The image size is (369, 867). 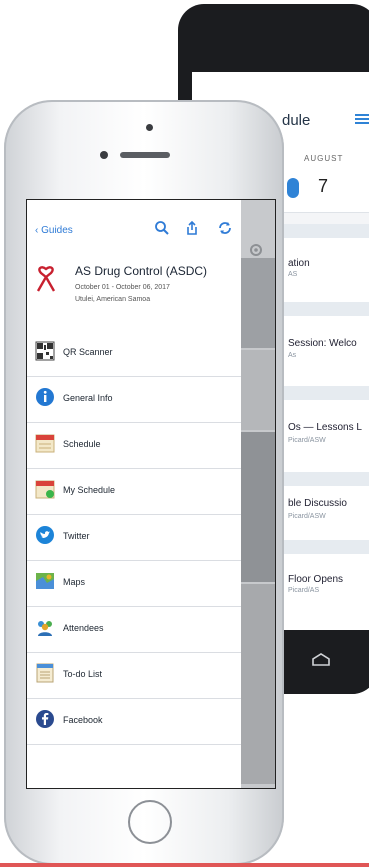 What do you see at coordinates (45, 352) in the screenshot?
I see `qr-code-icon` at bounding box center [45, 352].